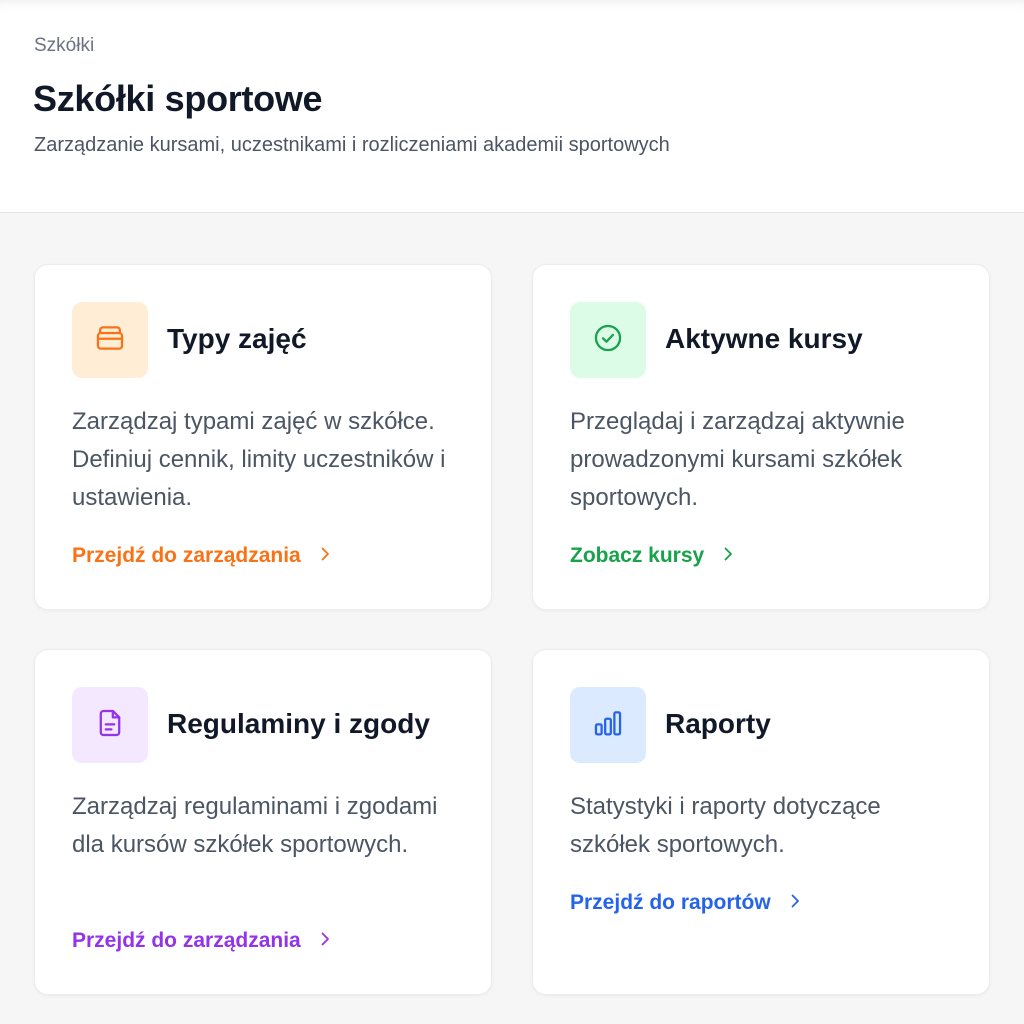  I want to click on box-icon, so click(110, 340).